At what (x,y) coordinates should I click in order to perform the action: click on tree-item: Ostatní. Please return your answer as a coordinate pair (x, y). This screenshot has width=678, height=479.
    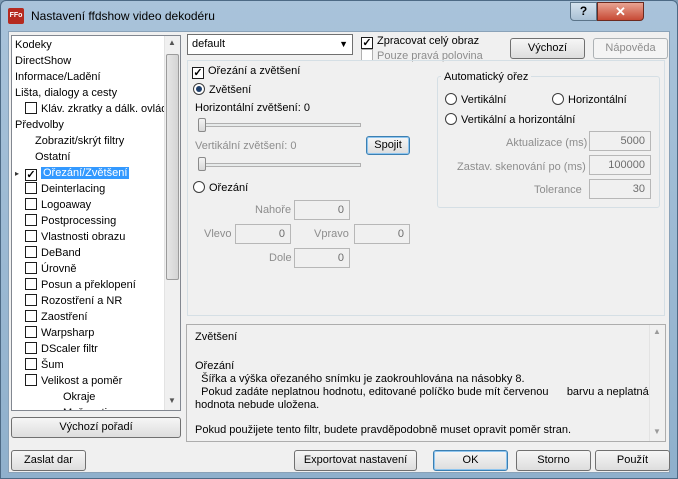
    Looking at the image, I should click on (52, 157).